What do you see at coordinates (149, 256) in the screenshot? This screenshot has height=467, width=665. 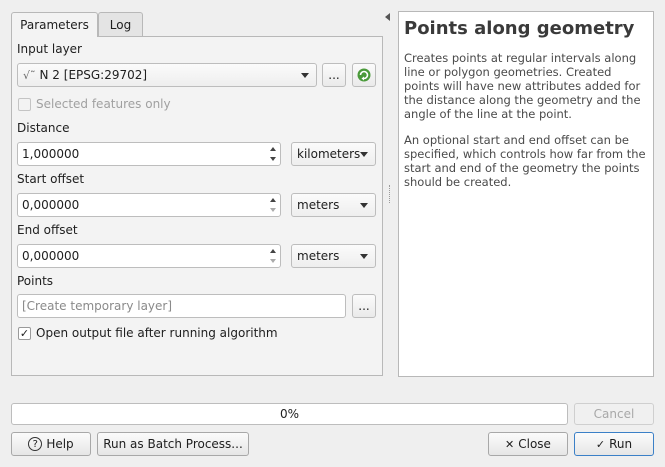 I see `end-offset-input: 0,000000` at bounding box center [149, 256].